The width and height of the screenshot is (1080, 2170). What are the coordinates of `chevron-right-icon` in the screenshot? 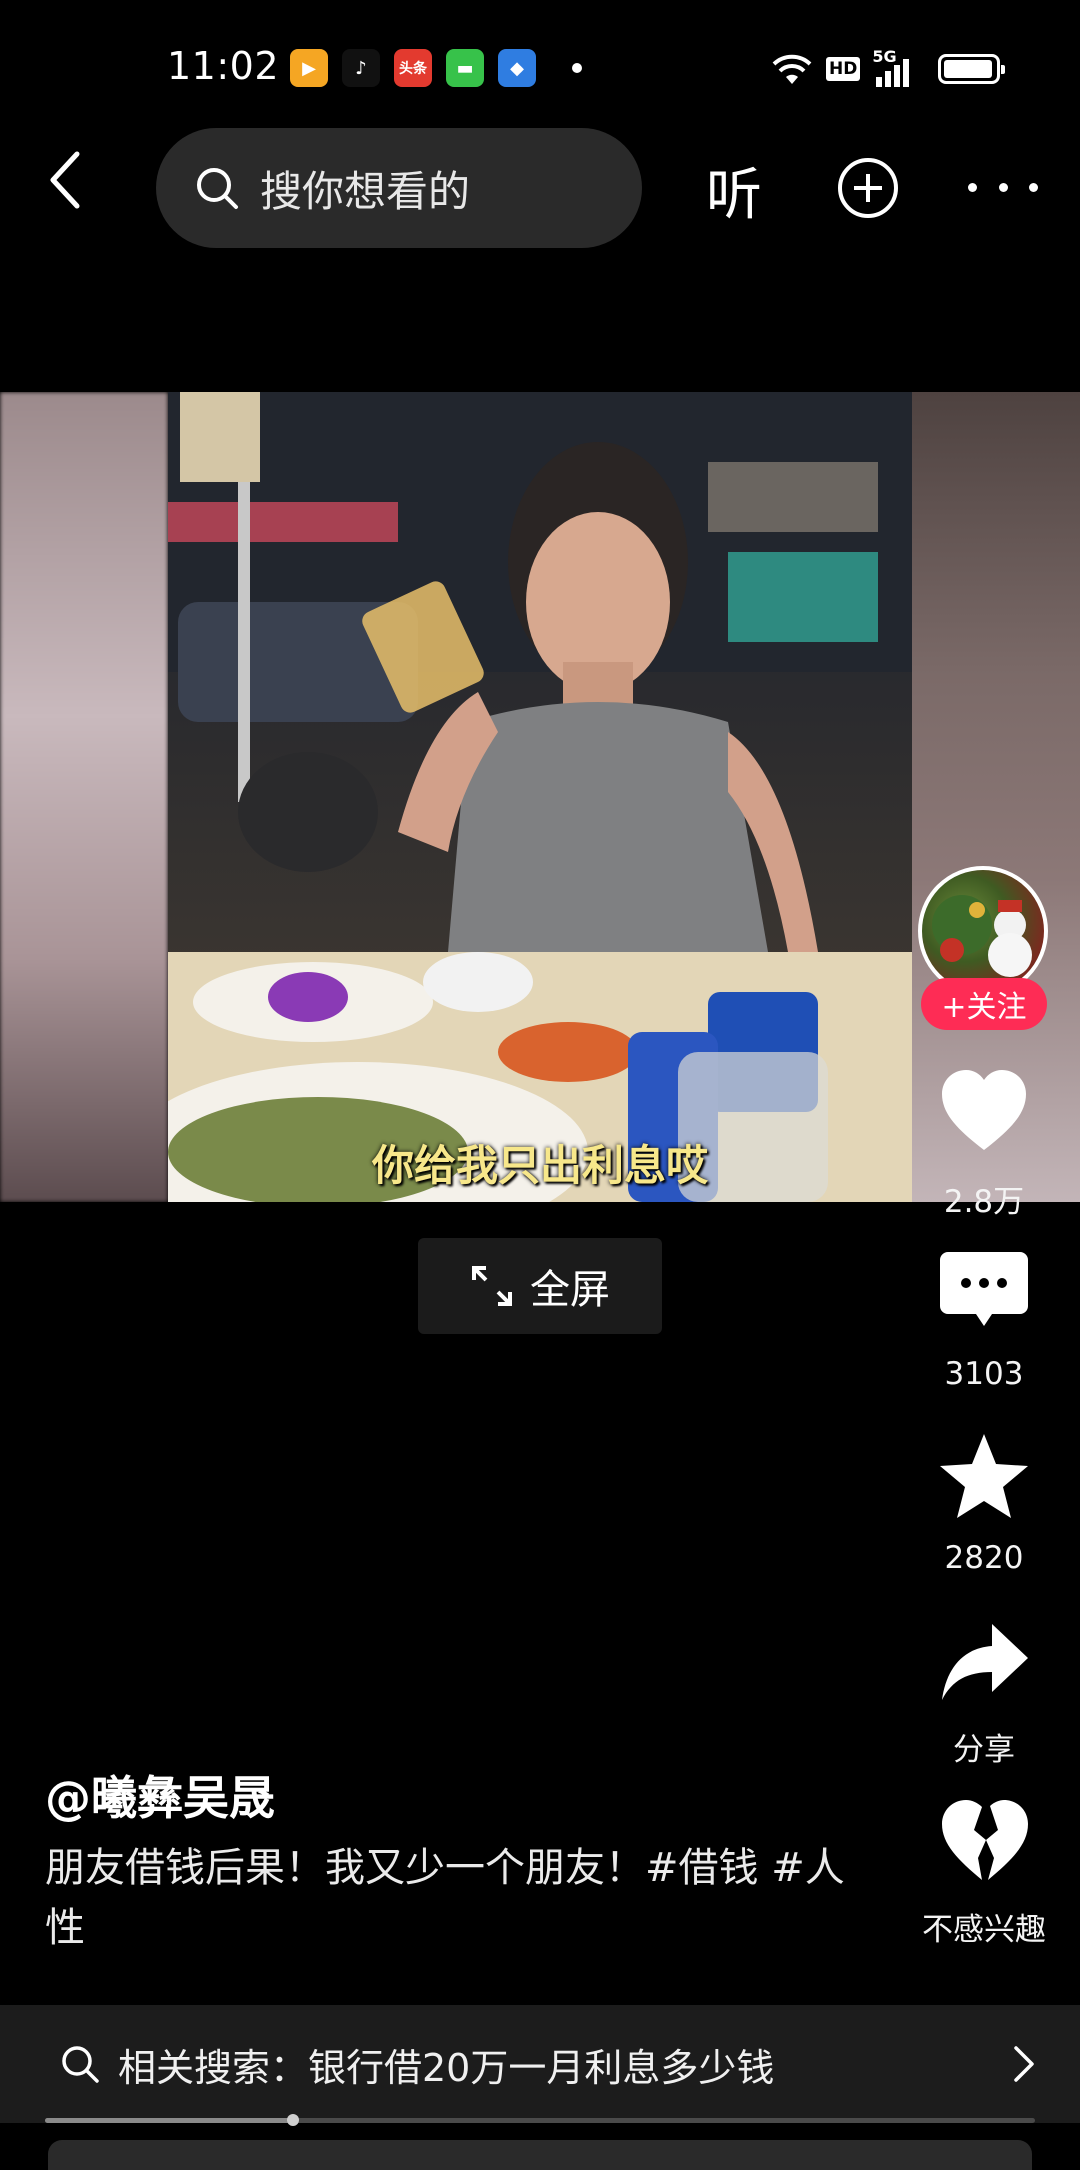 It's located at (1024, 2064).